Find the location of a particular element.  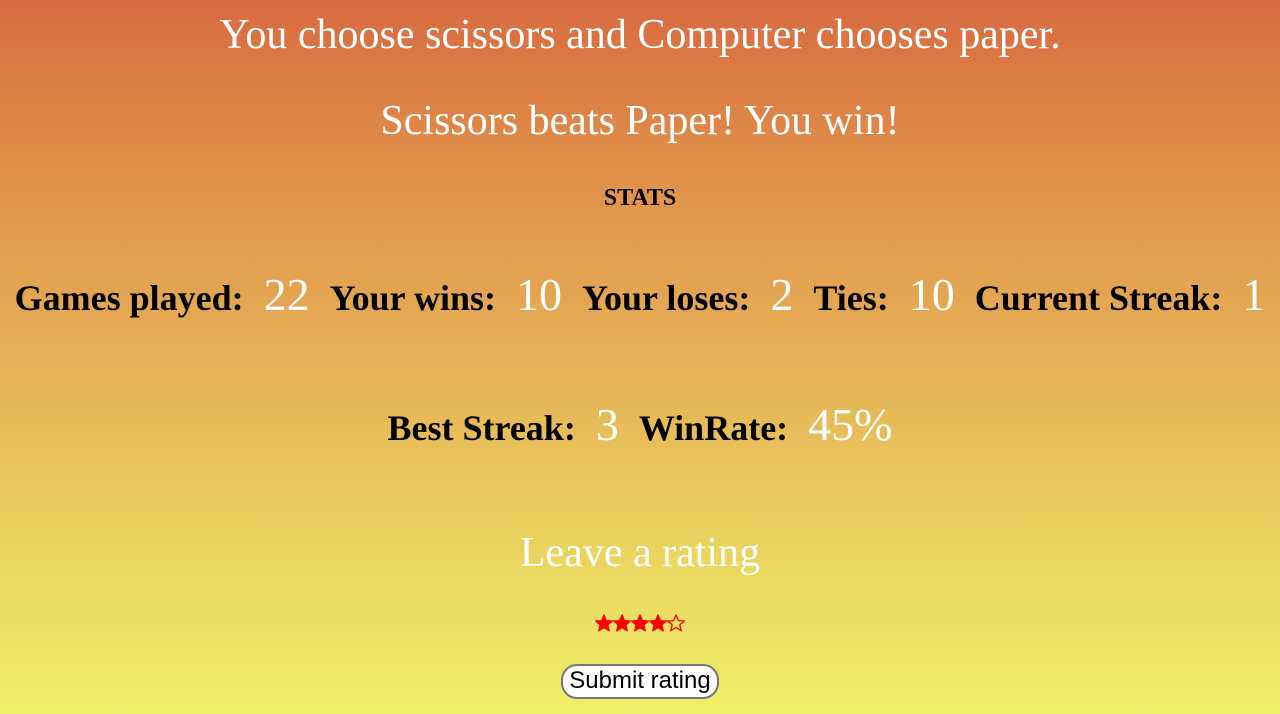

stat-value: 22 is located at coordinates (286, 294).